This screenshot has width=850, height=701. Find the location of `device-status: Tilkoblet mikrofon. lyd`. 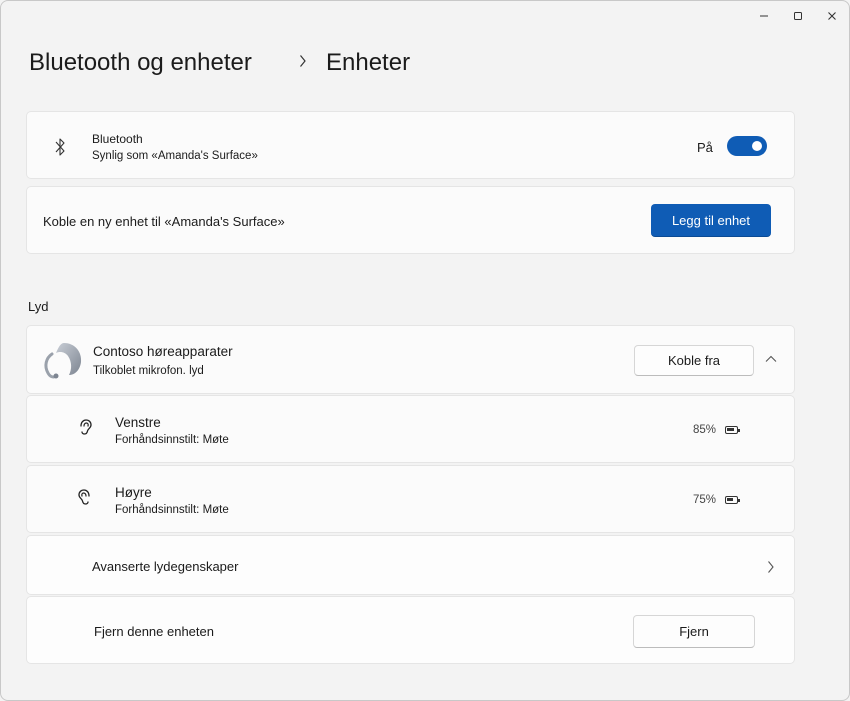

device-status: Tilkoblet mikrofon. lyd is located at coordinates (148, 371).